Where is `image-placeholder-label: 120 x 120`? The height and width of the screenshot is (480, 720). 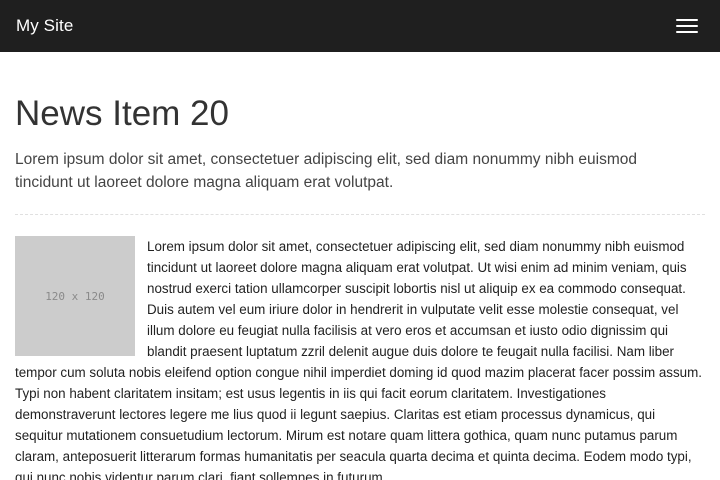 image-placeholder-label: 120 x 120 is located at coordinates (75, 296).